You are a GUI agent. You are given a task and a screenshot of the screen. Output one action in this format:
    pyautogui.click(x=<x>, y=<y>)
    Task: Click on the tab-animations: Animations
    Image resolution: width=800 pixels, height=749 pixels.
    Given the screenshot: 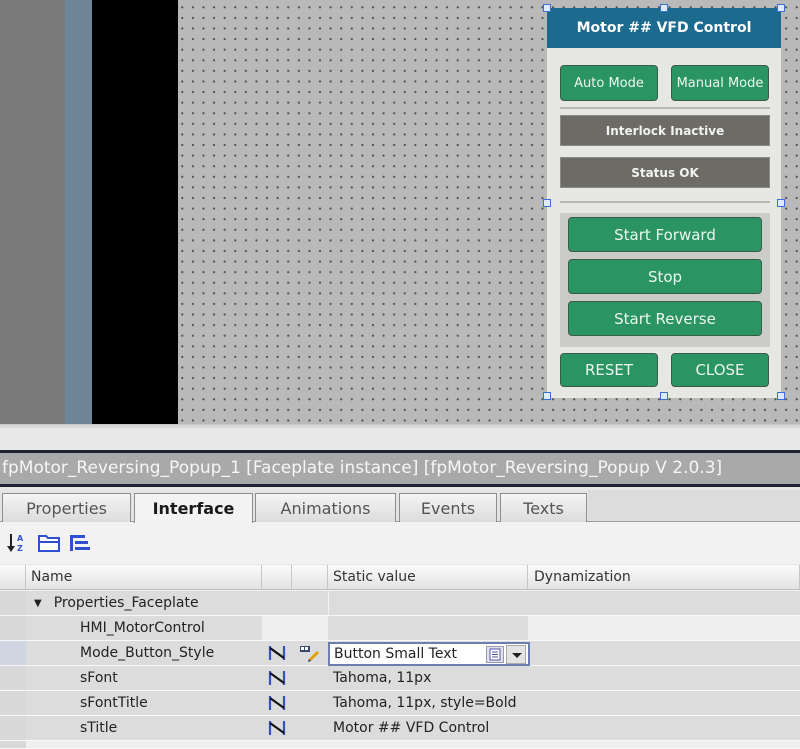 What is the action you would take?
    pyautogui.click(x=325, y=507)
    